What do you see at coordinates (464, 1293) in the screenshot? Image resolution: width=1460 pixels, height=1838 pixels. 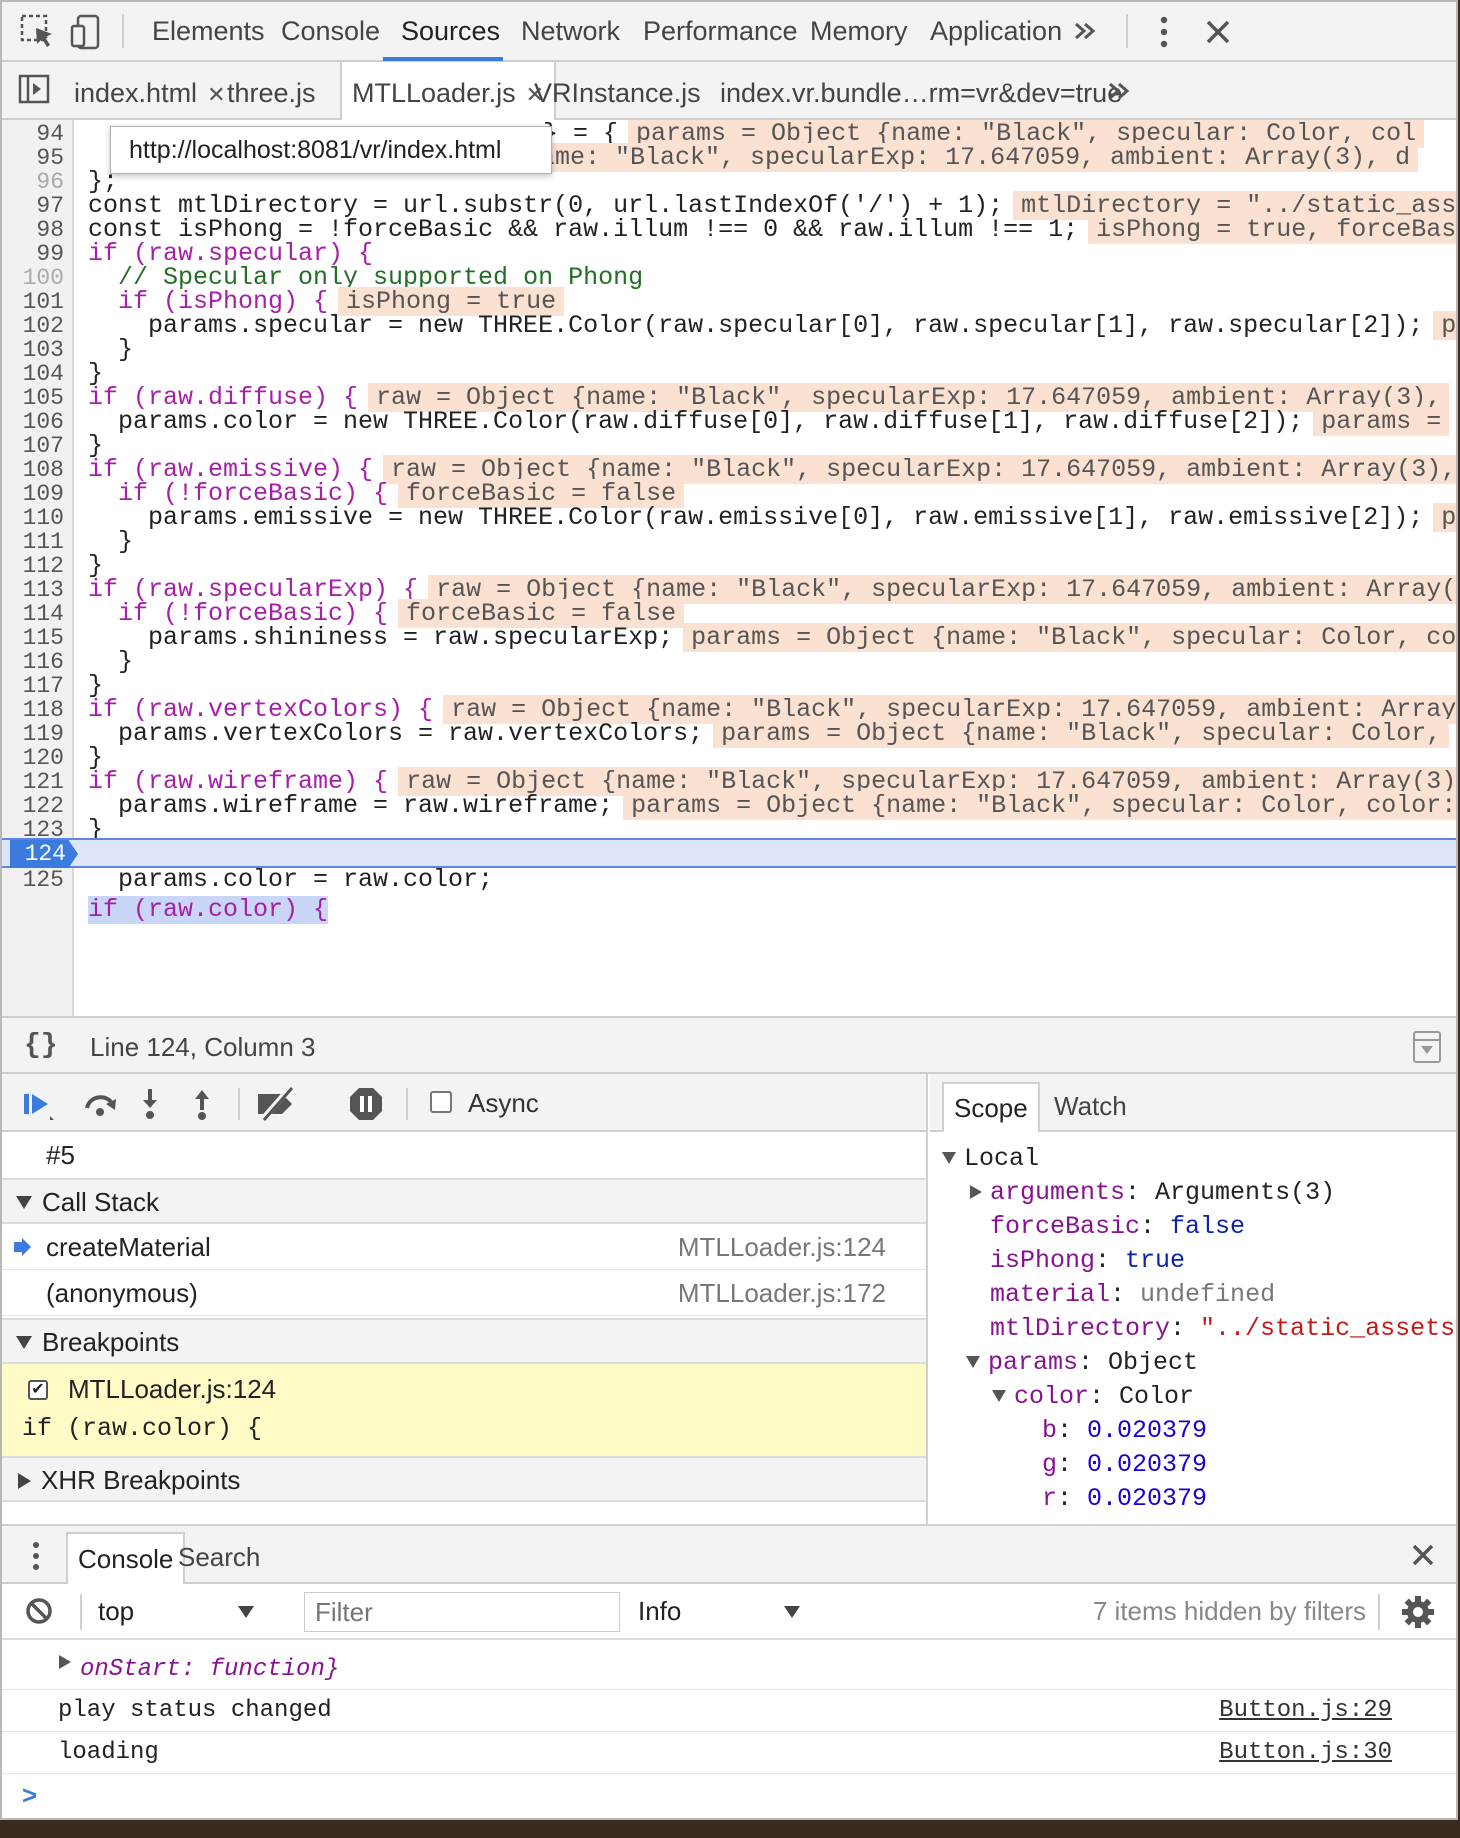 I see `call-frame-row: (anonymous) MTLLoader.js:172` at bounding box center [464, 1293].